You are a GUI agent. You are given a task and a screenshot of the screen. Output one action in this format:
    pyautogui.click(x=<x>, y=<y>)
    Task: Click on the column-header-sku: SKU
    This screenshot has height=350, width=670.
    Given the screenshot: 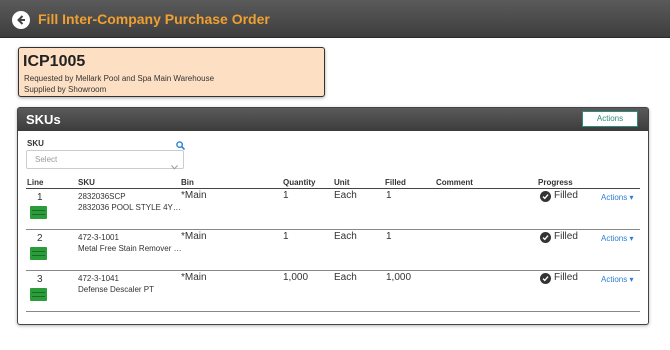 What is the action you would take?
    pyautogui.click(x=86, y=182)
    